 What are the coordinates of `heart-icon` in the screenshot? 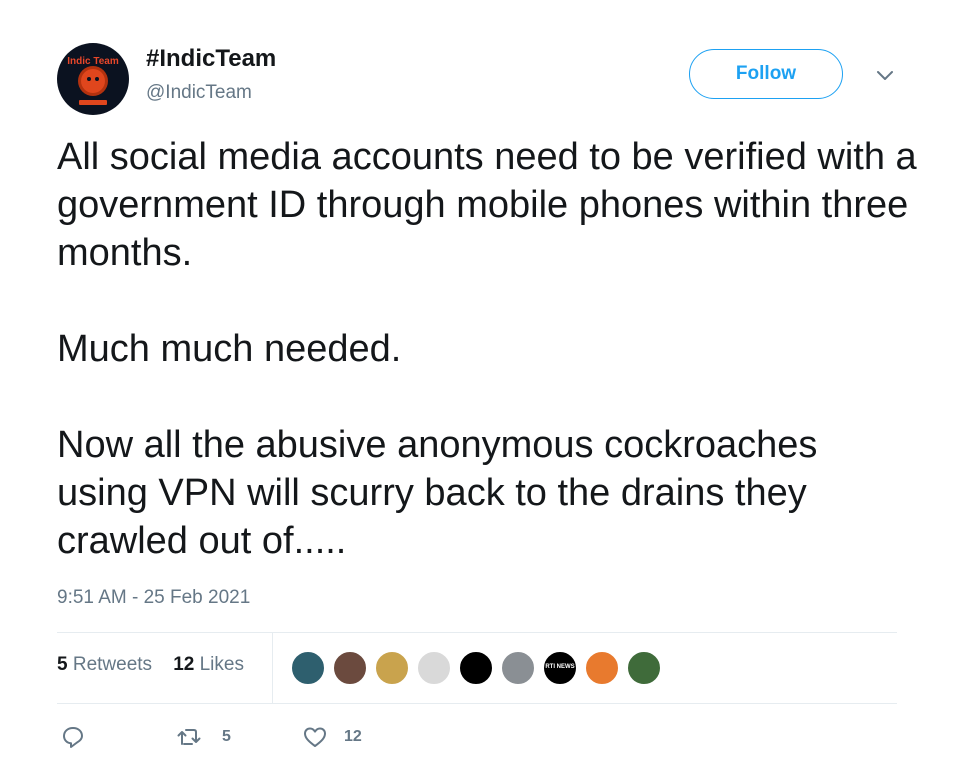 It's located at (315, 737).